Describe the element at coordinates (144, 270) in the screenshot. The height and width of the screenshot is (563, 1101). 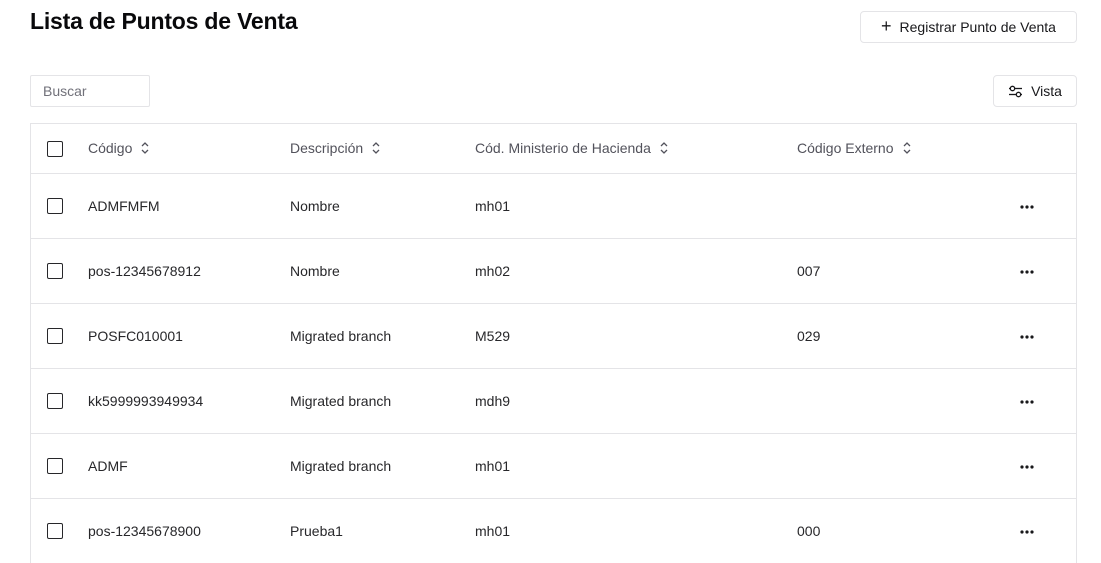
I see `cell-code: pos-12345678912` at that location.